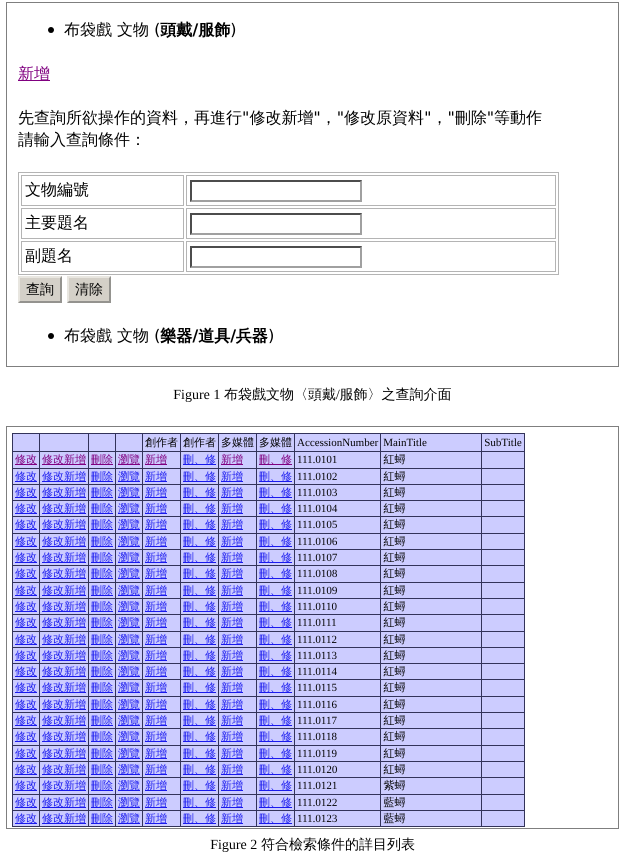 The height and width of the screenshot is (860, 625). Describe the element at coordinates (337, 508) in the screenshot. I see `table-cell: 111.0104` at that location.